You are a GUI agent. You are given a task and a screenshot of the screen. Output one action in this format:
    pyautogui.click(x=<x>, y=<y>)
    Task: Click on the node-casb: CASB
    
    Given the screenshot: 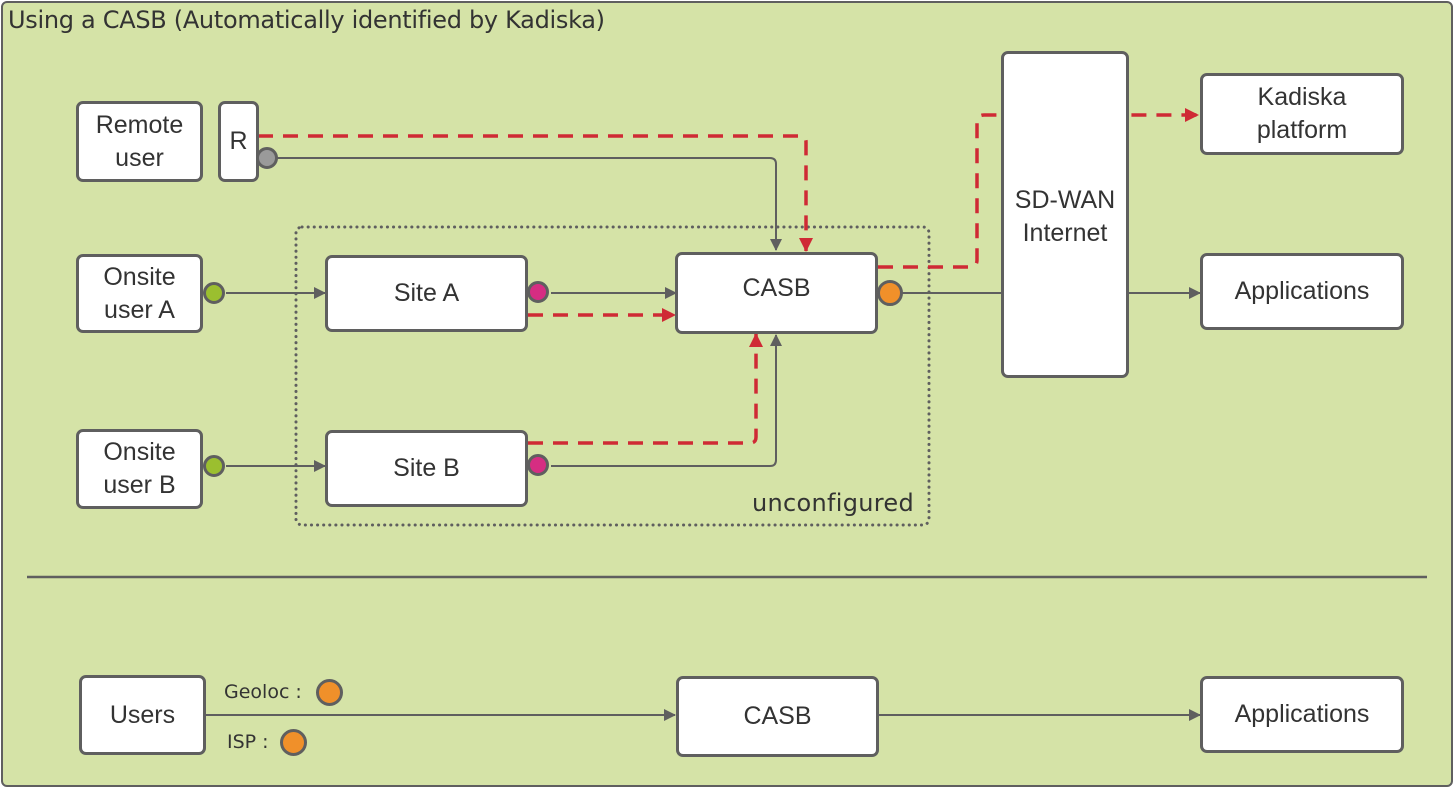 What is the action you would take?
    pyautogui.click(x=776, y=293)
    